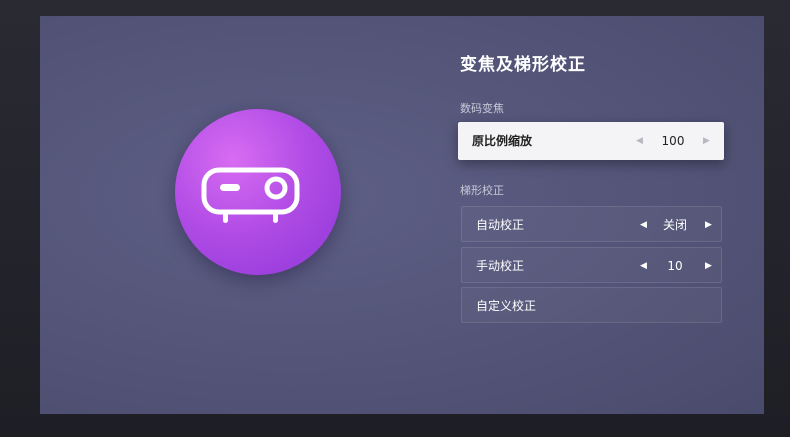 The height and width of the screenshot is (437, 790). I want to click on setting-value: 100, so click(673, 141).